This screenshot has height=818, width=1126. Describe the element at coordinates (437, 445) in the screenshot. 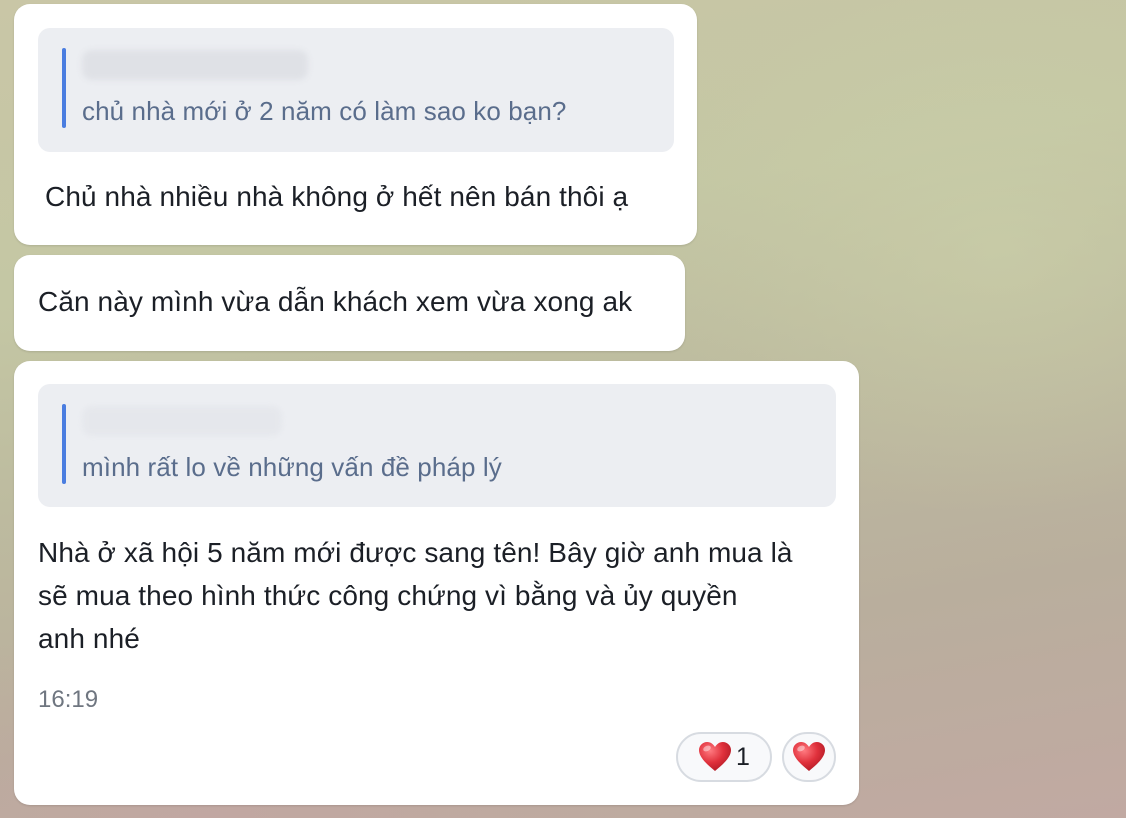

I see `reply-quote: mình rất lo về những vấn đề pháp lý` at that location.